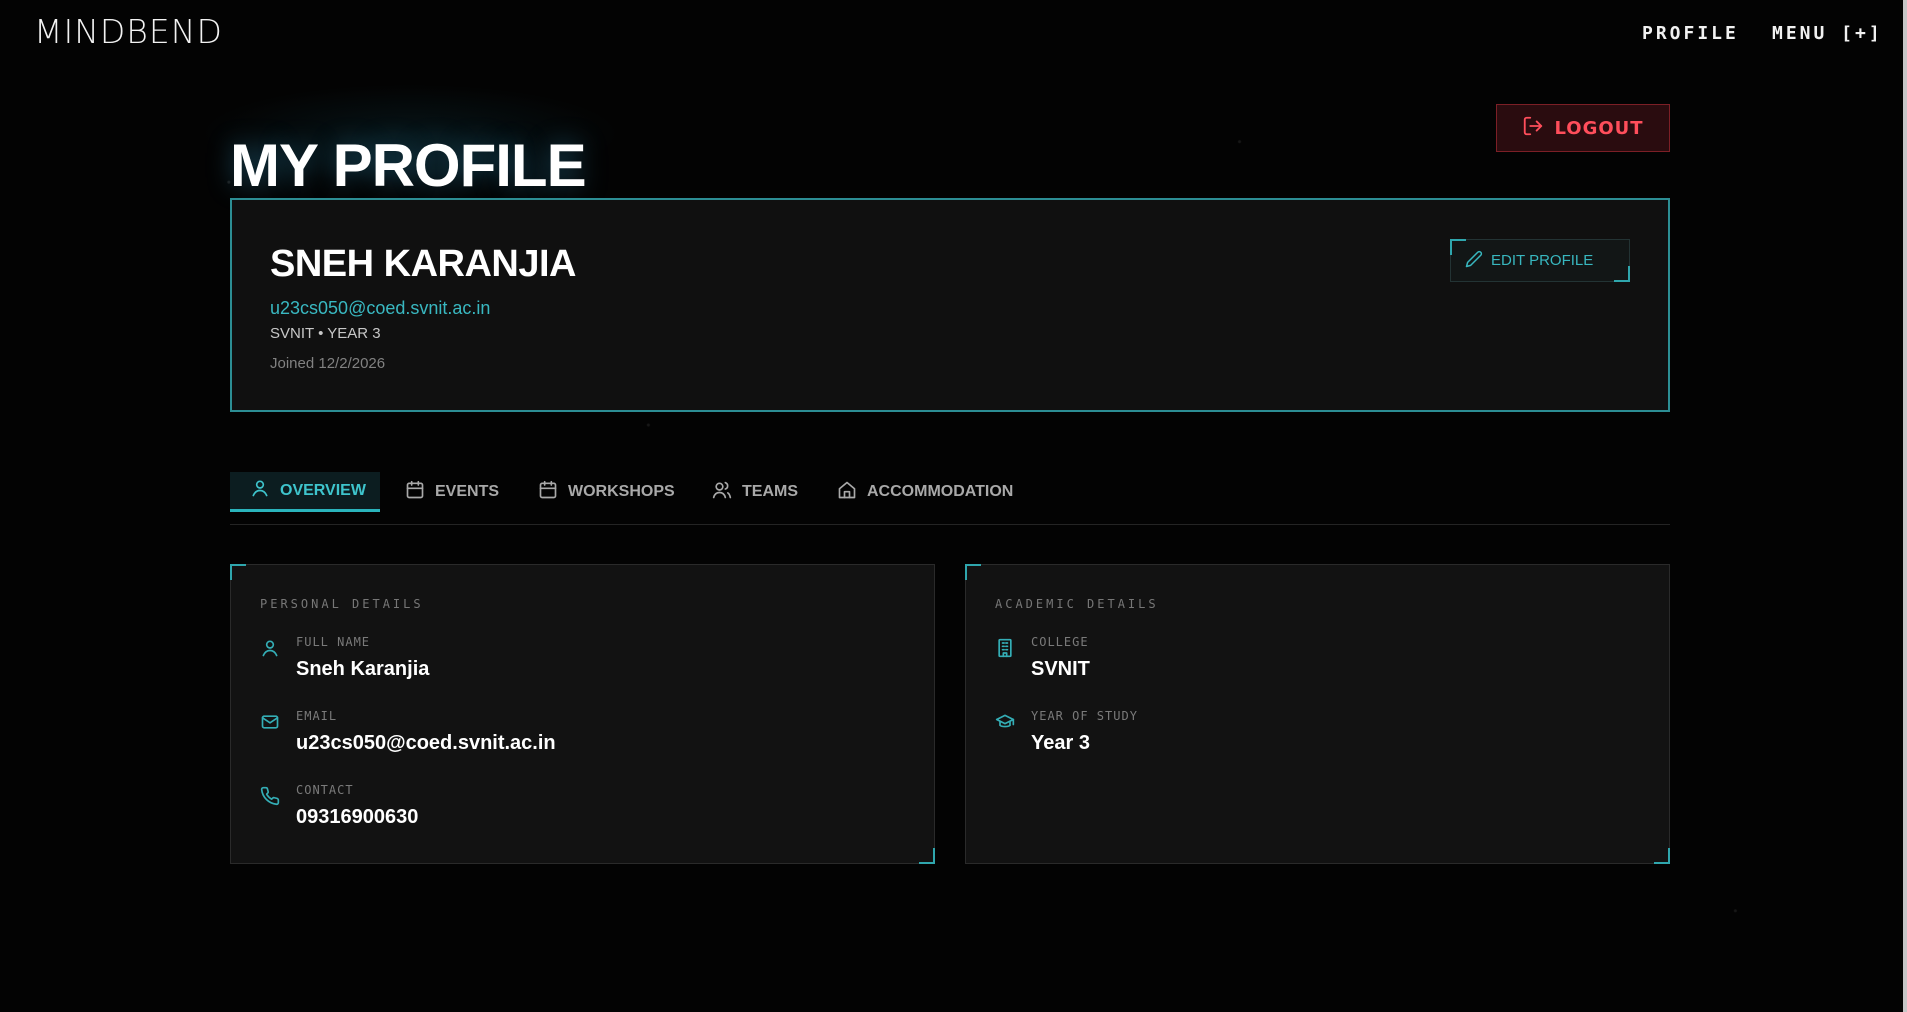 This screenshot has height=1012, width=1907. I want to click on tab-events: EVENTS, so click(452, 492).